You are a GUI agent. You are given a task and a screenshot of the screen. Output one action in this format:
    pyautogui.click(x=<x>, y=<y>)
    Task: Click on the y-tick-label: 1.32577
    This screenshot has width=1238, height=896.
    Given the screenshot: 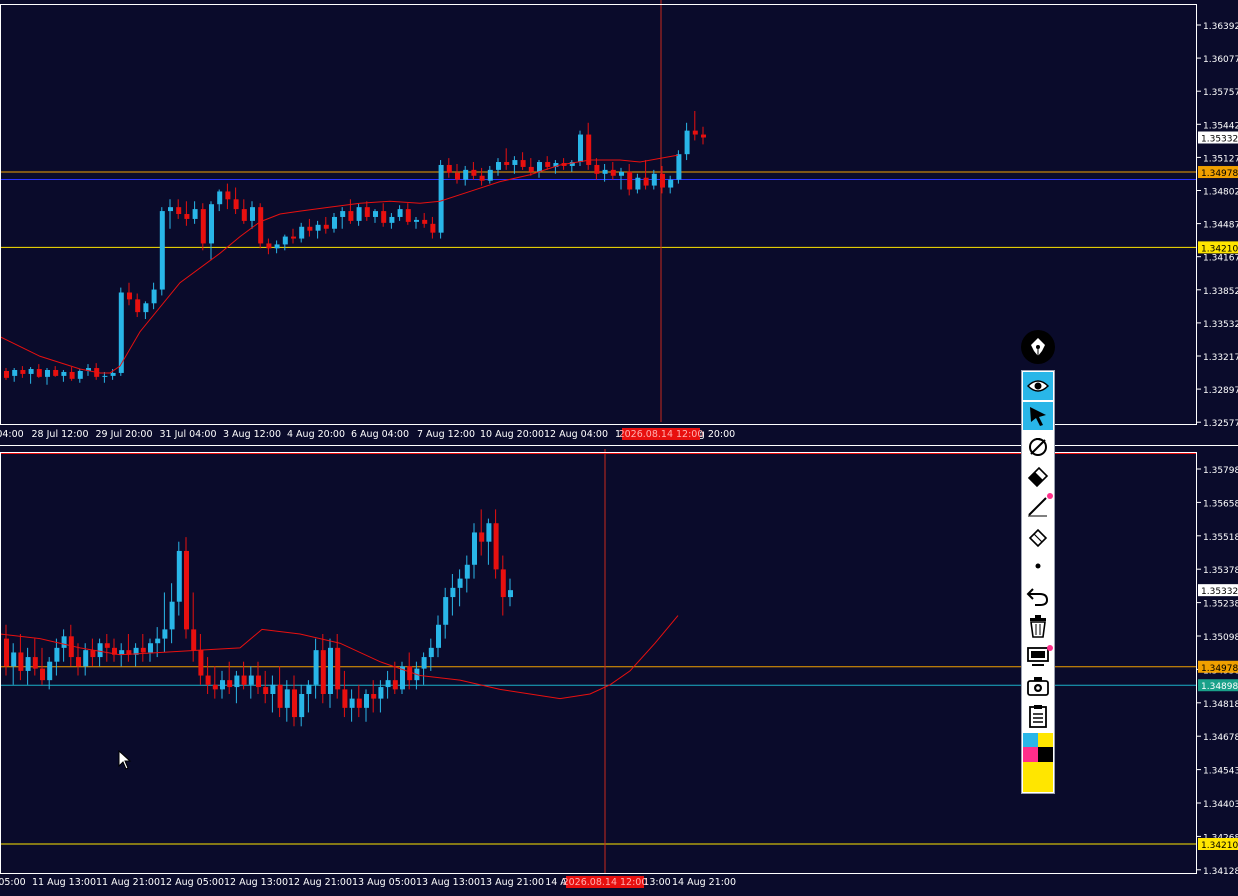 What is the action you would take?
    pyautogui.click(x=1220, y=424)
    